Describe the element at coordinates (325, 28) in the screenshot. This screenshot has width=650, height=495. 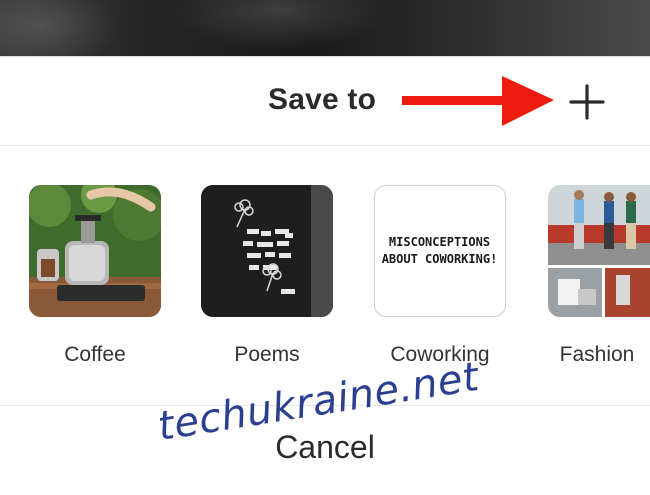
I see `background-photo` at that location.